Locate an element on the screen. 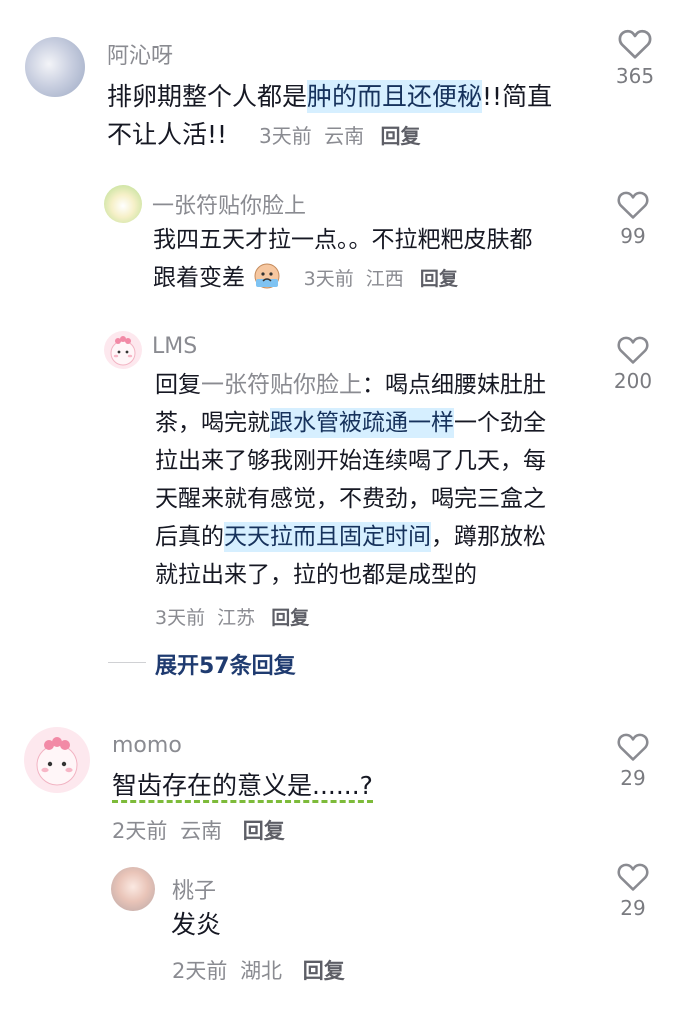  reply-target-username: 一张符贴你脸上 is located at coordinates (281, 385).